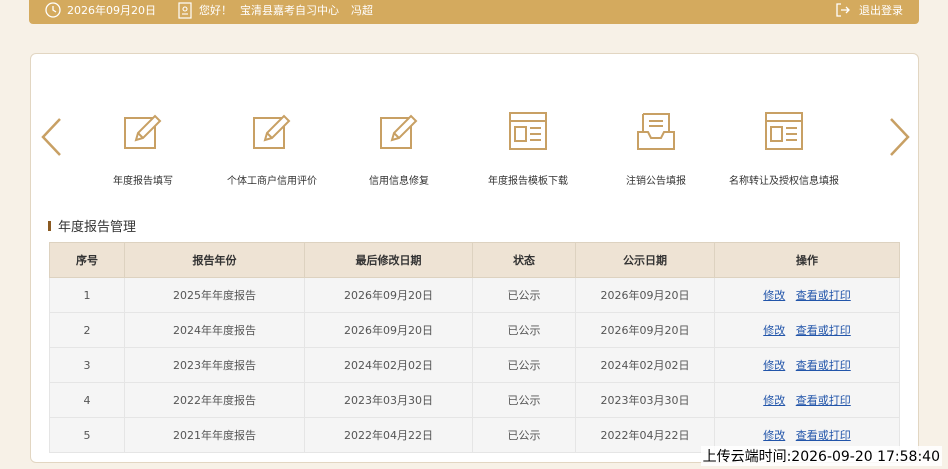  I want to click on cell-no: 4, so click(87, 400).